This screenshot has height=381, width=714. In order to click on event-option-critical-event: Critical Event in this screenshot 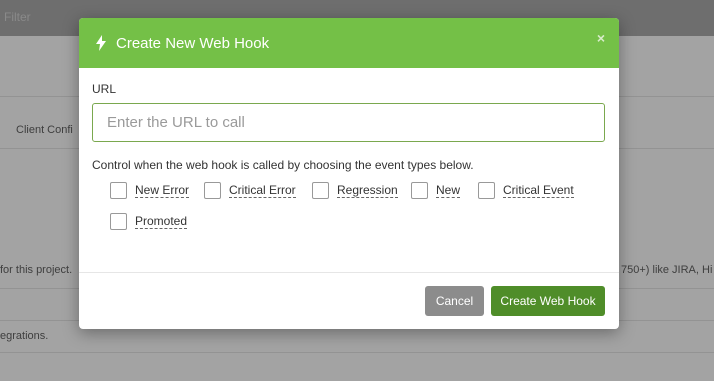, I will do `click(526, 190)`.